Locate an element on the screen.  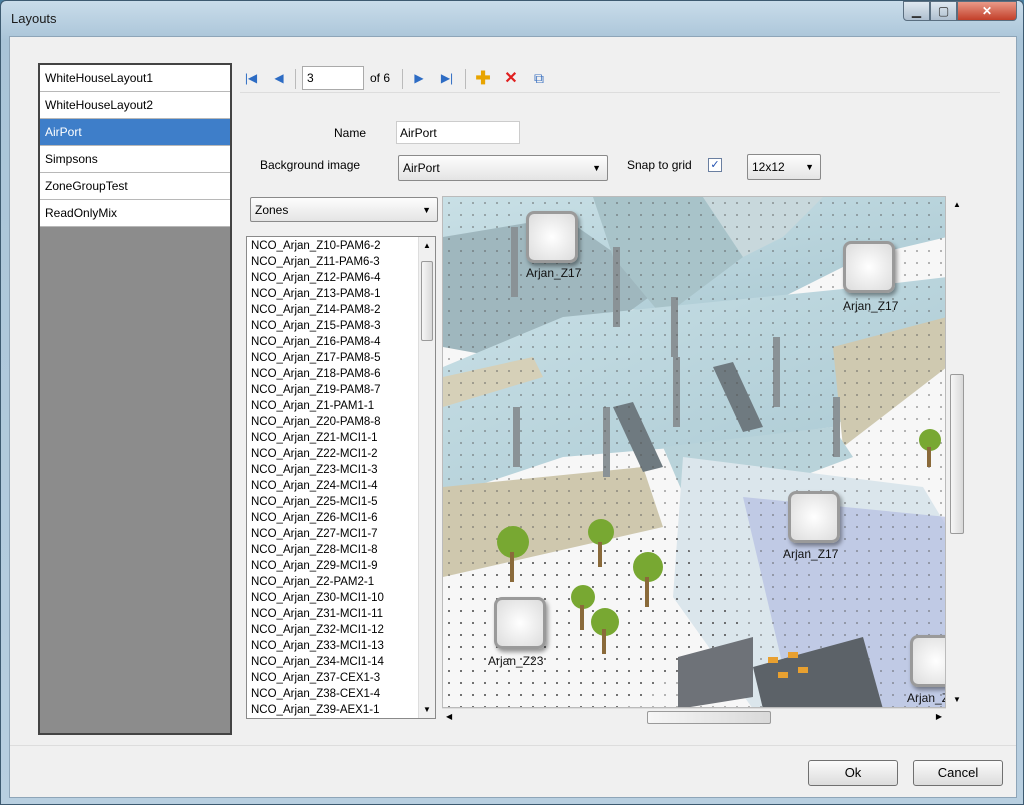
zone-list-item: NCO_Arjan_Z32-MCI1-12 is located at coordinates (341, 630).